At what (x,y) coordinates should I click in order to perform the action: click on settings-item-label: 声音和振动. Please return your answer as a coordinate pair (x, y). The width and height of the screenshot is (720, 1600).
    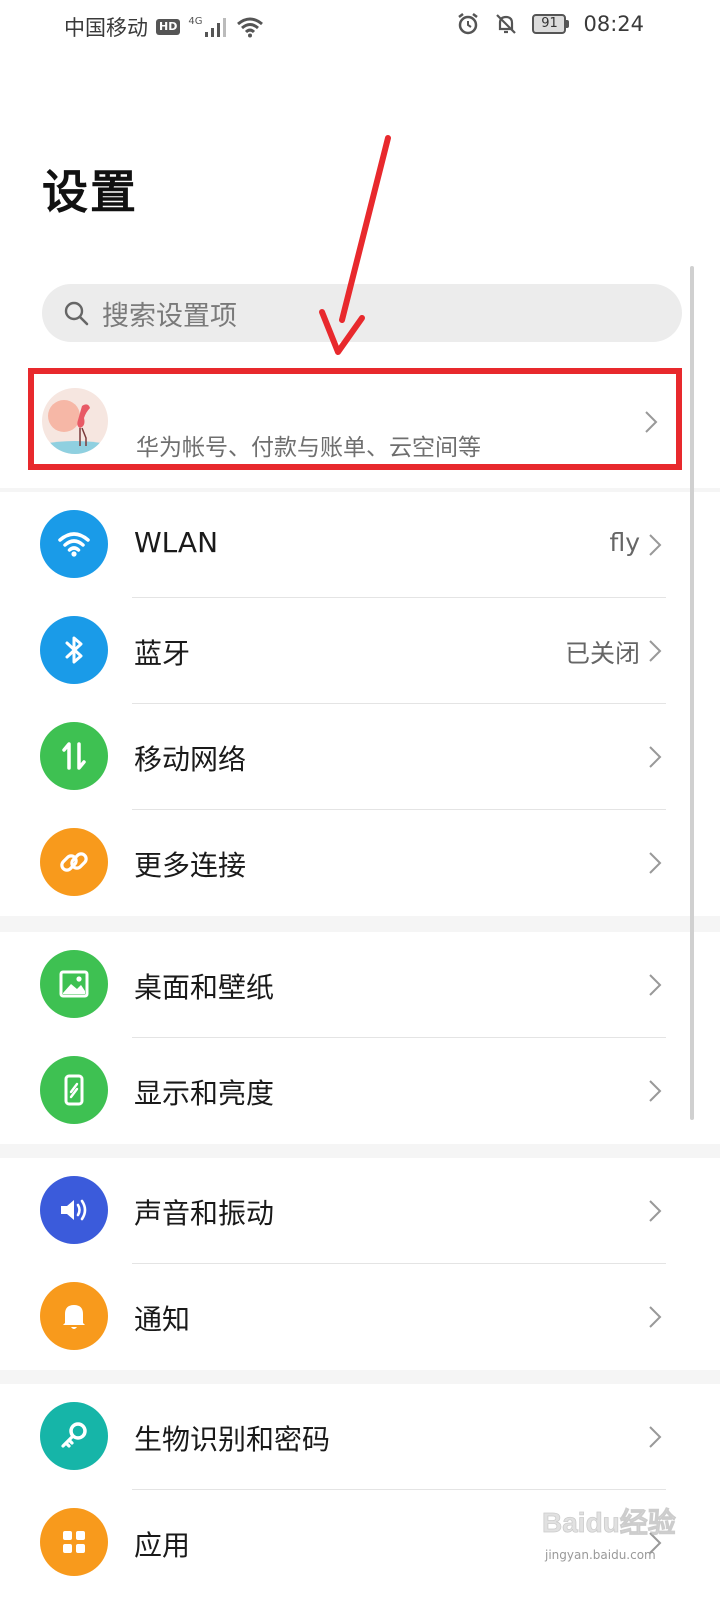
    Looking at the image, I should click on (204, 1213).